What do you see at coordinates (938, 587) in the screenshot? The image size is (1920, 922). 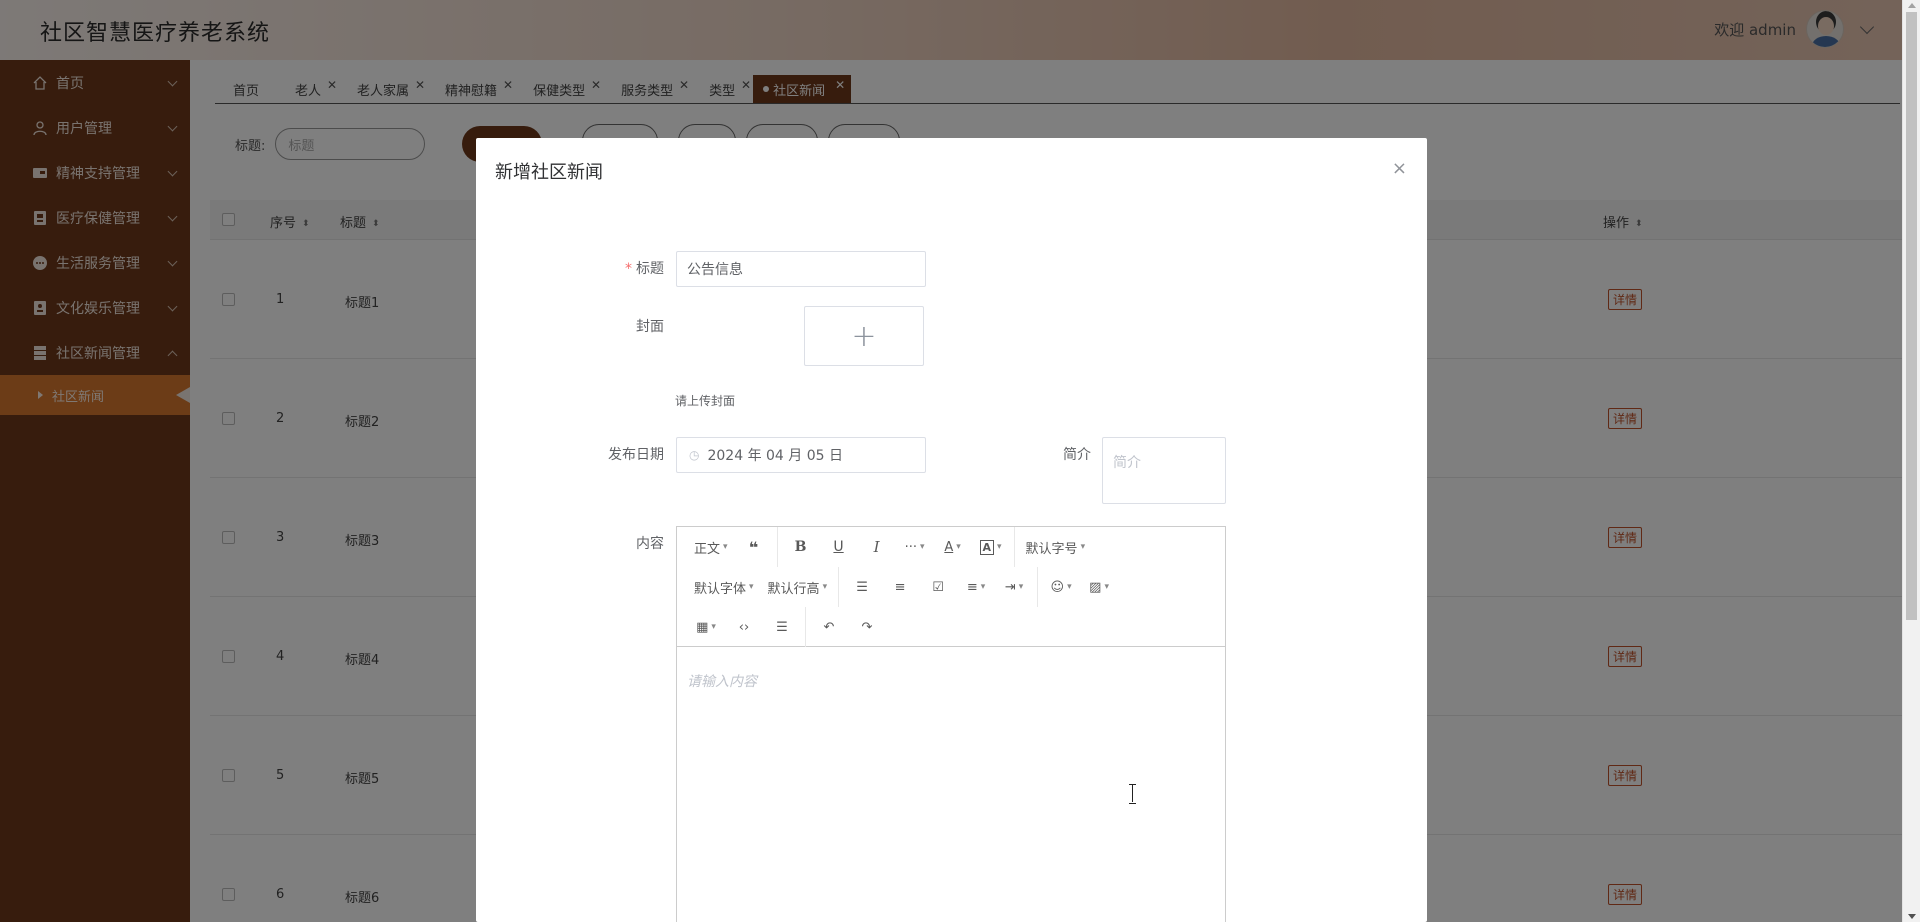 I see `todo-icon: ☑` at bounding box center [938, 587].